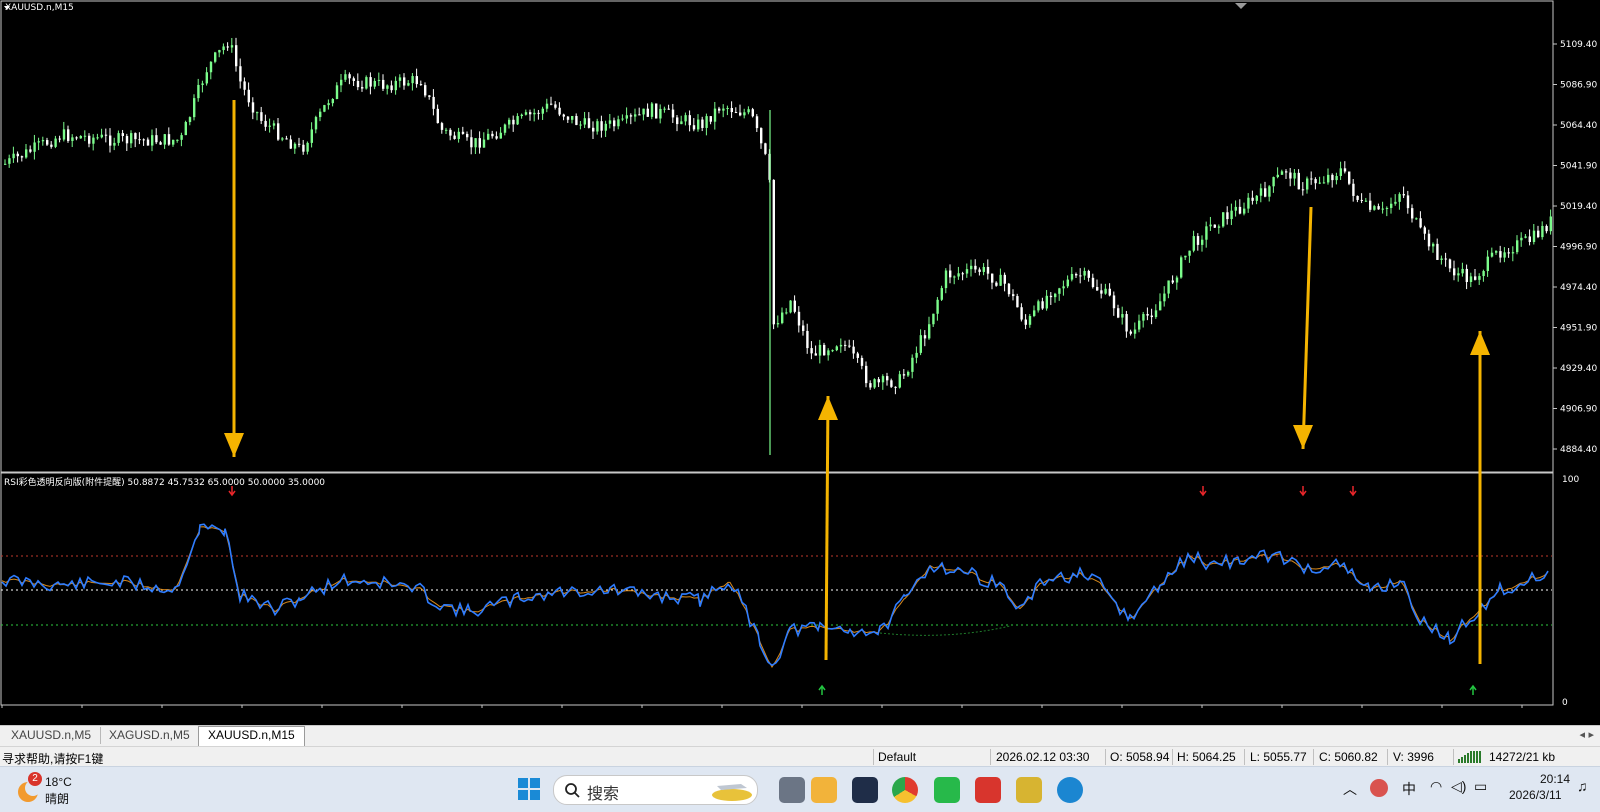 Image resolution: width=1600 pixels, height=812 pixels. I want to click on tray-app-icon, so click(1379, 788).